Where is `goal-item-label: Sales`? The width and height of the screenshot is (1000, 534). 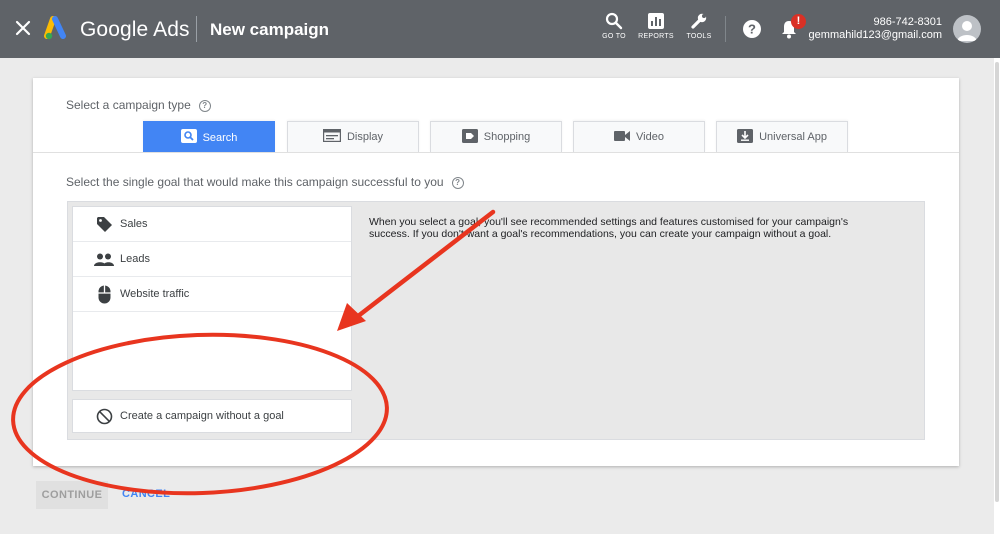
goal-item-label: Sales is located at coordinates (134, 224).